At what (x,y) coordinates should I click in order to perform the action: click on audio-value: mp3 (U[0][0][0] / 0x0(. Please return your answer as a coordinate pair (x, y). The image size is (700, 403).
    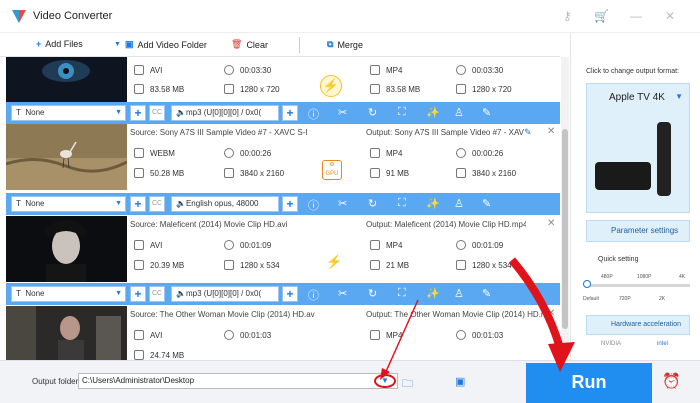
    Looking at the image, I should click on (223, 112).